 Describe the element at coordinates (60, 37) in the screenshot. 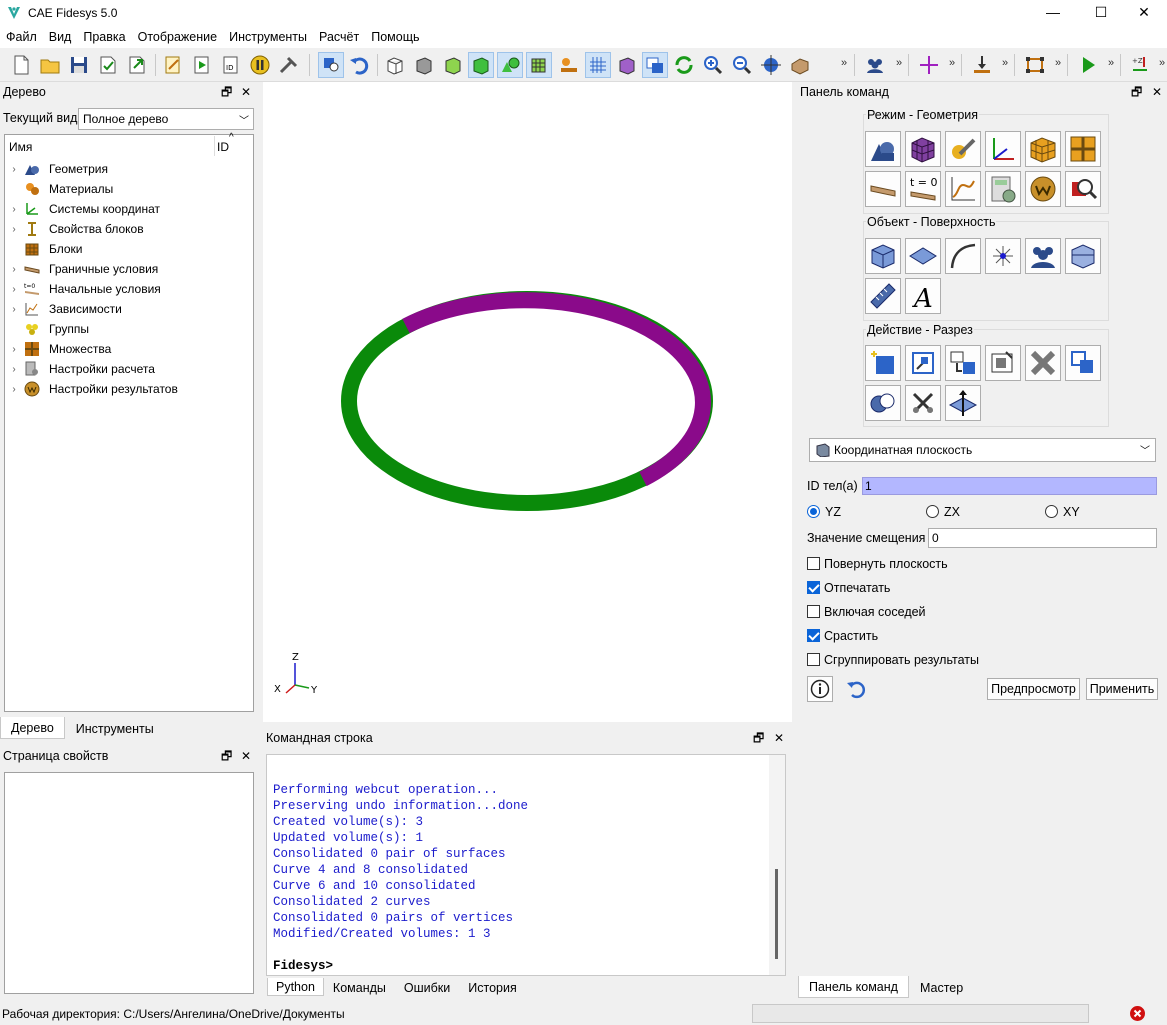

I see `menu-view: Вид` at that location.